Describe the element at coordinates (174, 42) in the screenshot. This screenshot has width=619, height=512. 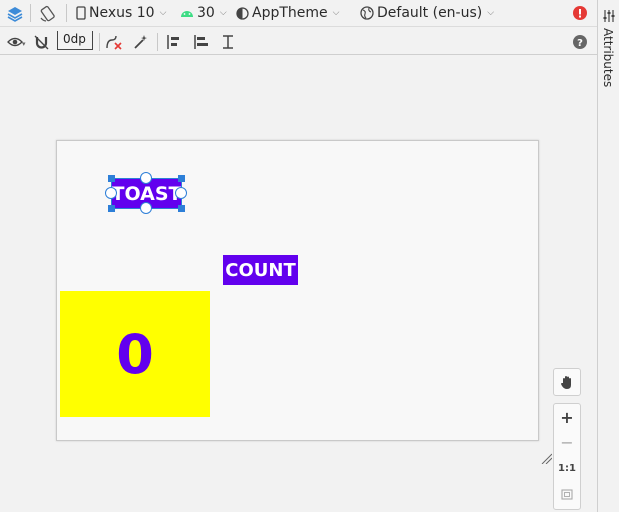
I see `pack-icon` at that location.